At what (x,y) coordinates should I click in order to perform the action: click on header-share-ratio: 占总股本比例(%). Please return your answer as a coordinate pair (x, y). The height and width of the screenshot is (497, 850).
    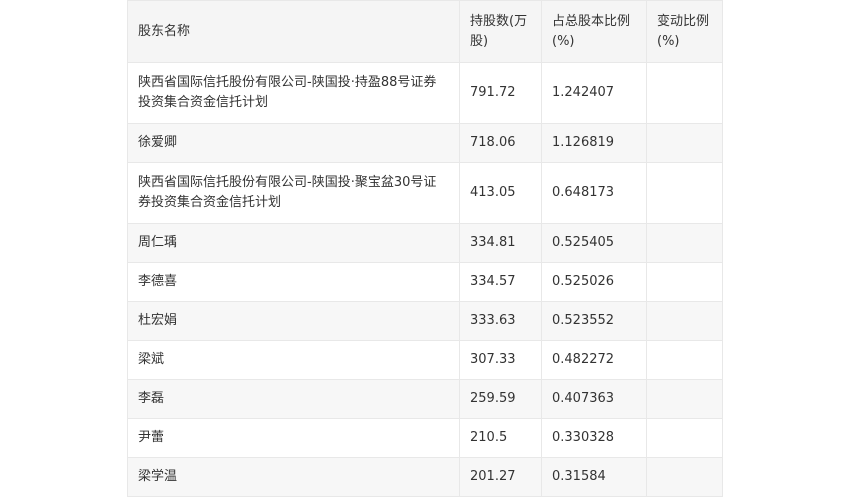
    Looking at the image, I should click on (594, 31).